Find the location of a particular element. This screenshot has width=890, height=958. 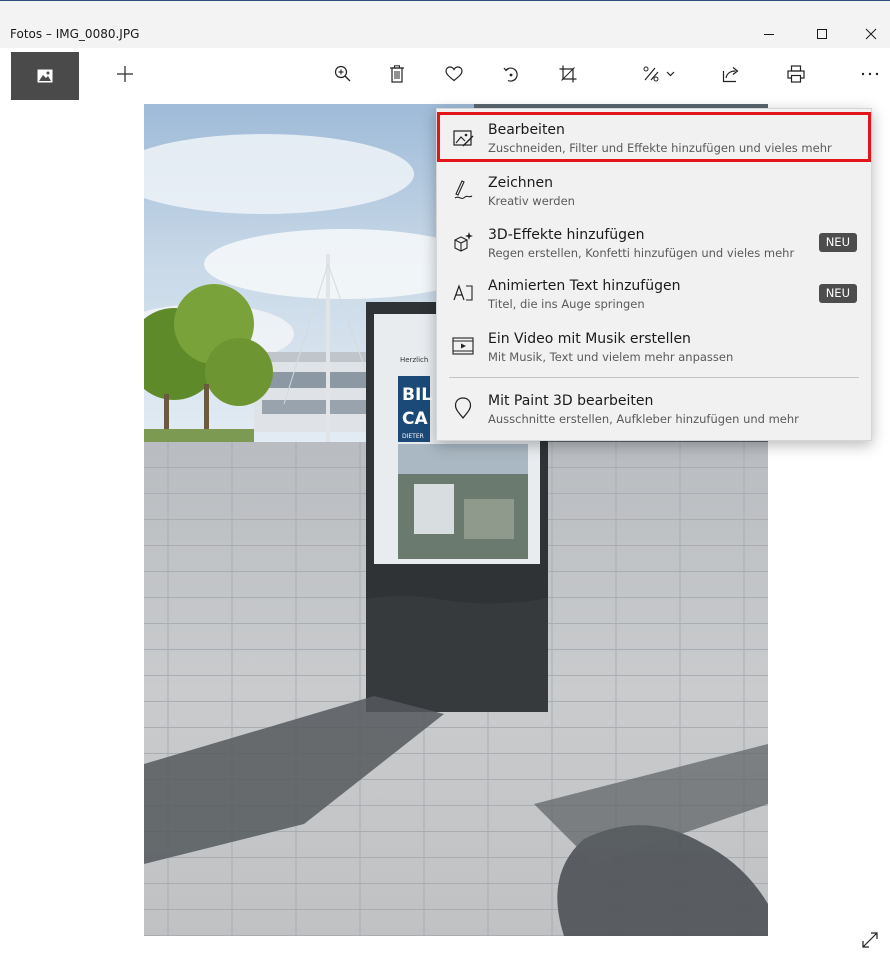

view-toggle-button is located at coordinates (45, 76).